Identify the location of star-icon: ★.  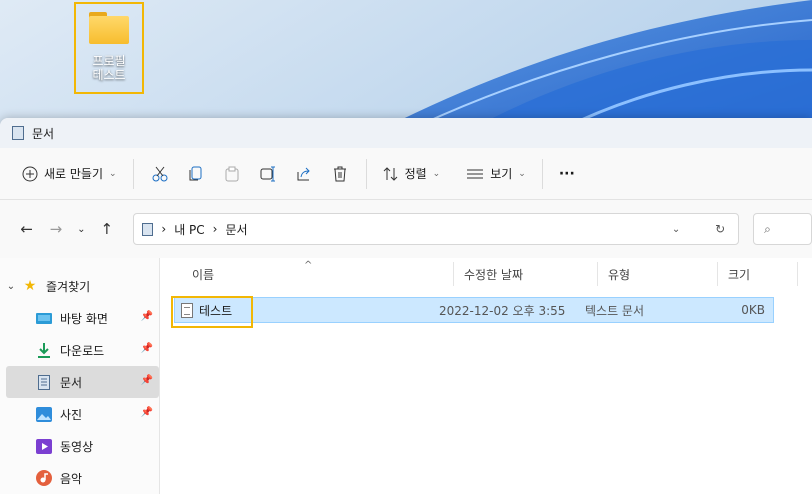
(30, 286).